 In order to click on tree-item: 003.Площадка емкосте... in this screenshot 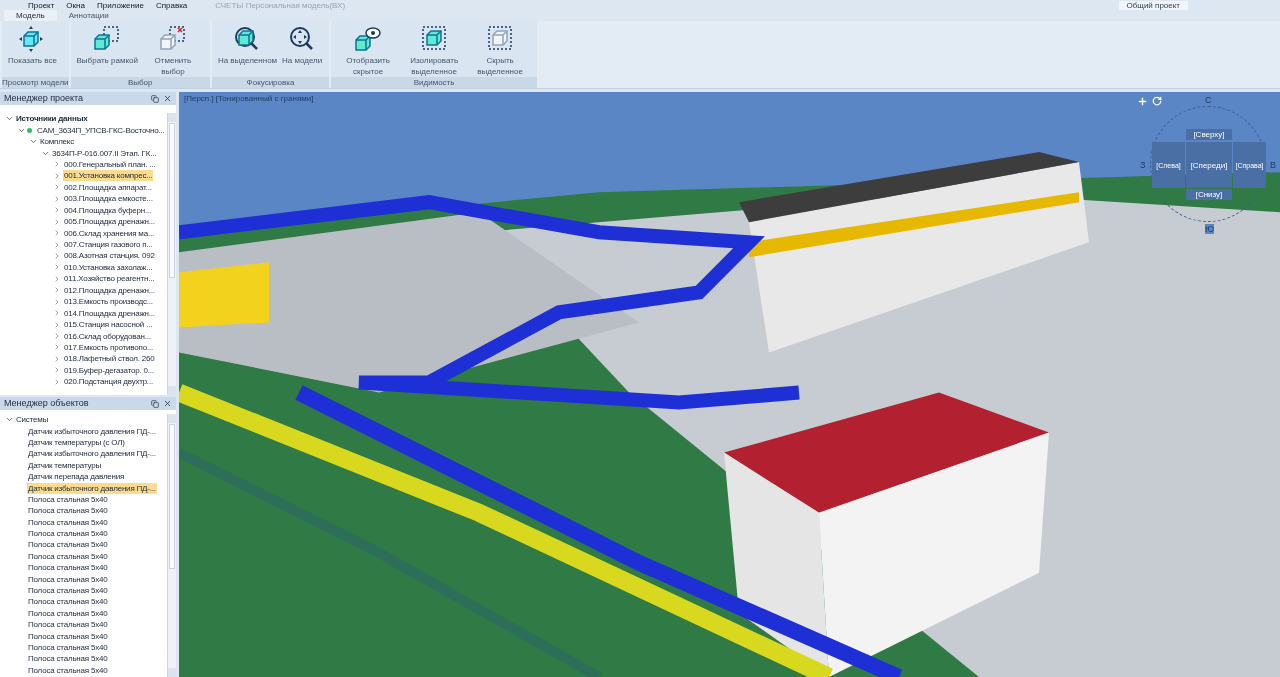, I will do `click(108, 199)`.